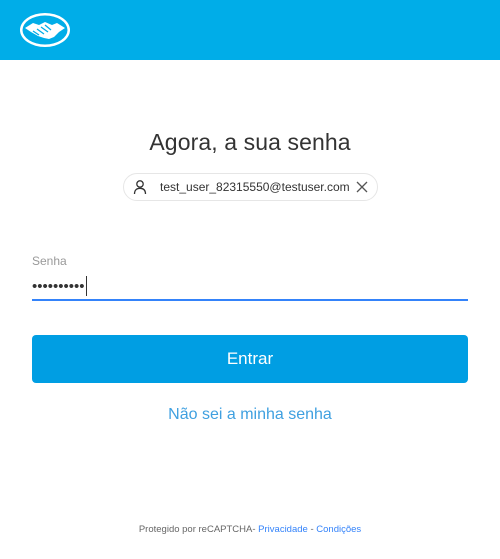  I want to click on password-field: ••••••••••, so click(250, 287).